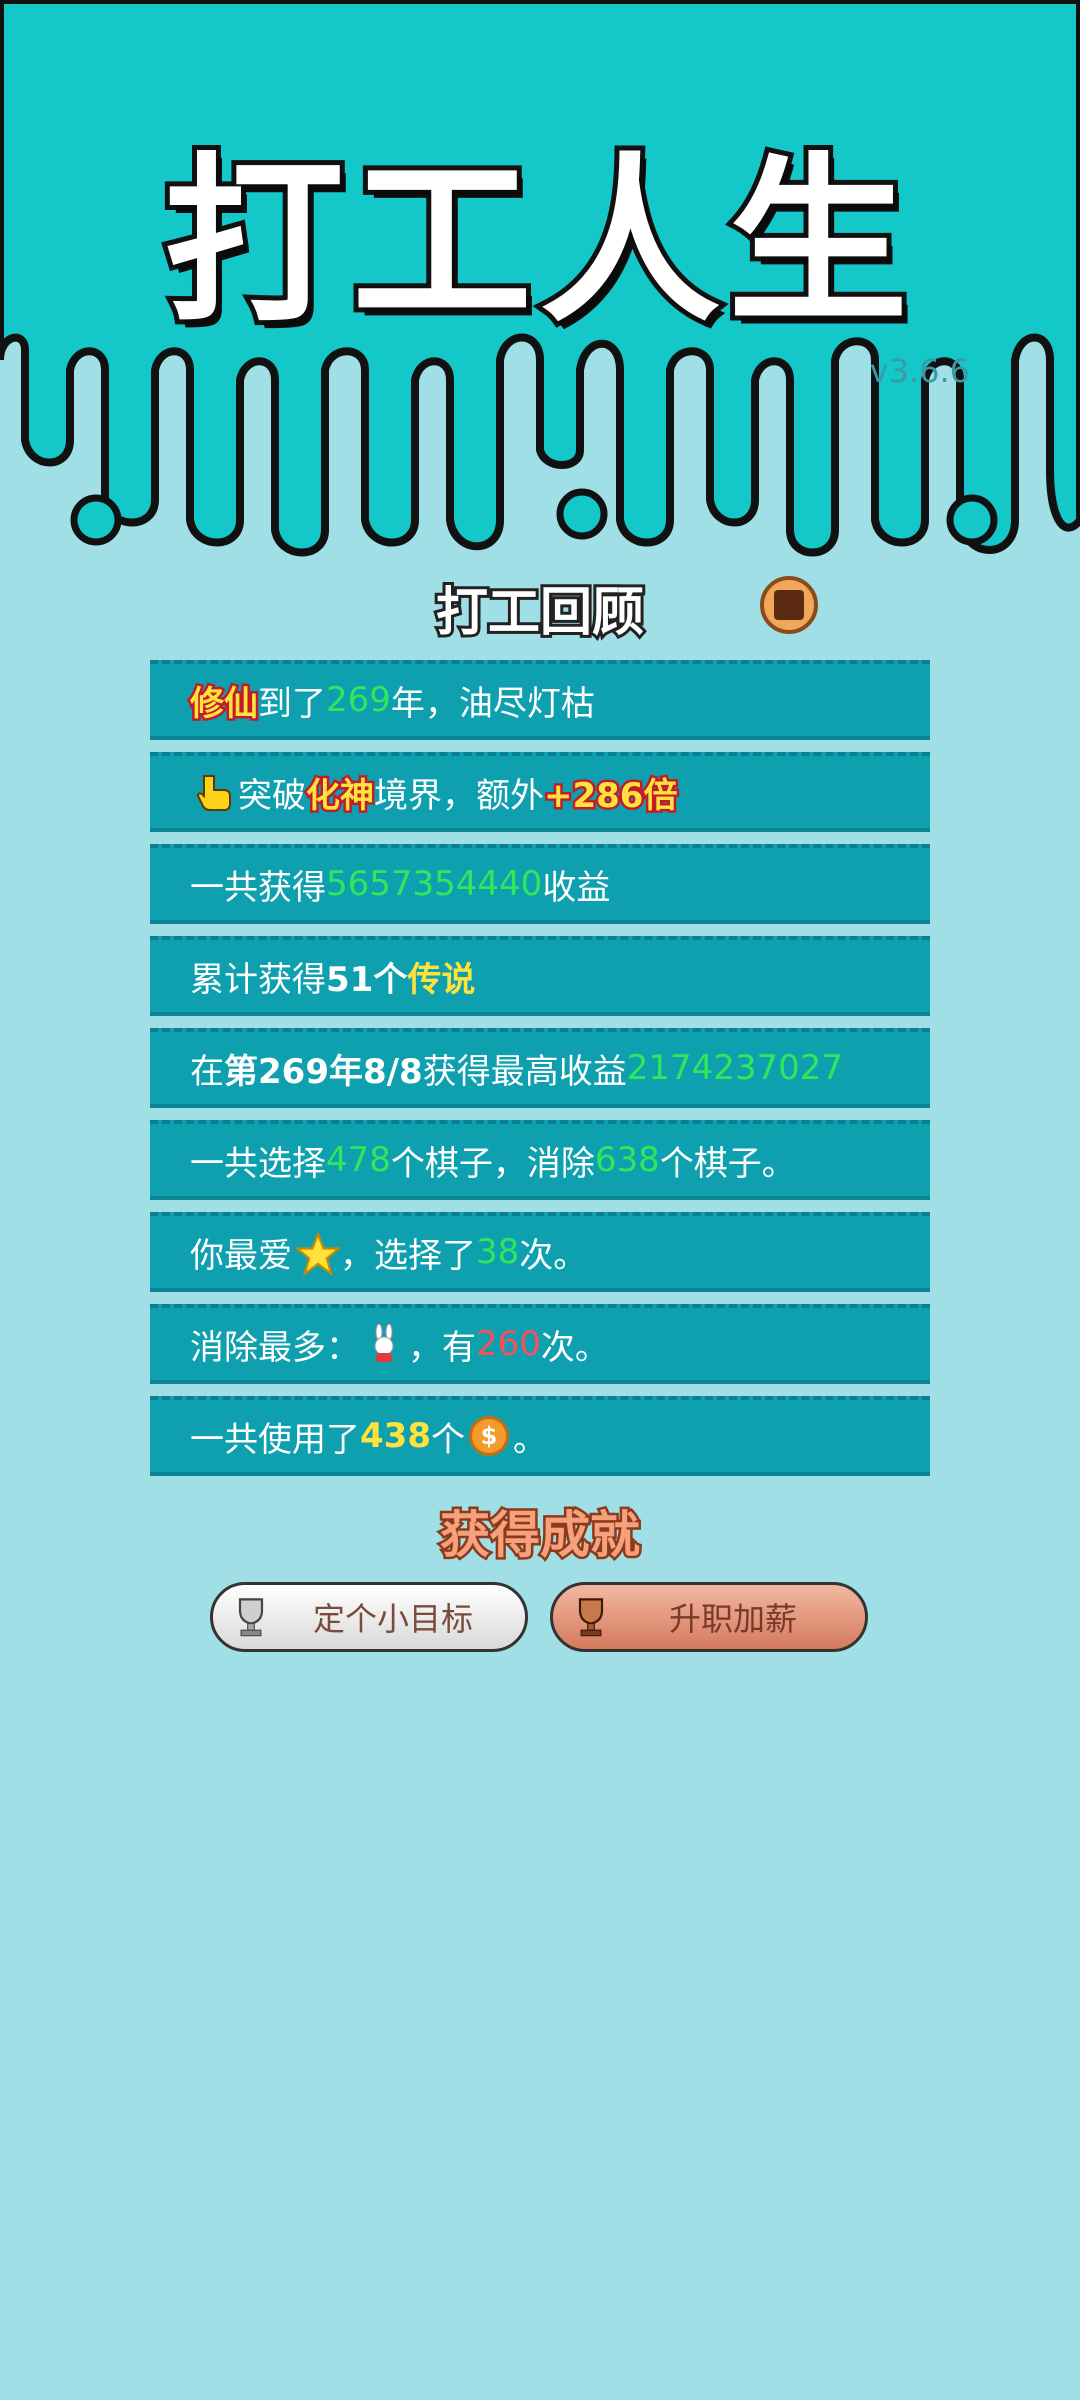 Image resolution: width=1080 pixels, height=2400 pixels. I want to click on legend-count: 51个, so click(367, 979).